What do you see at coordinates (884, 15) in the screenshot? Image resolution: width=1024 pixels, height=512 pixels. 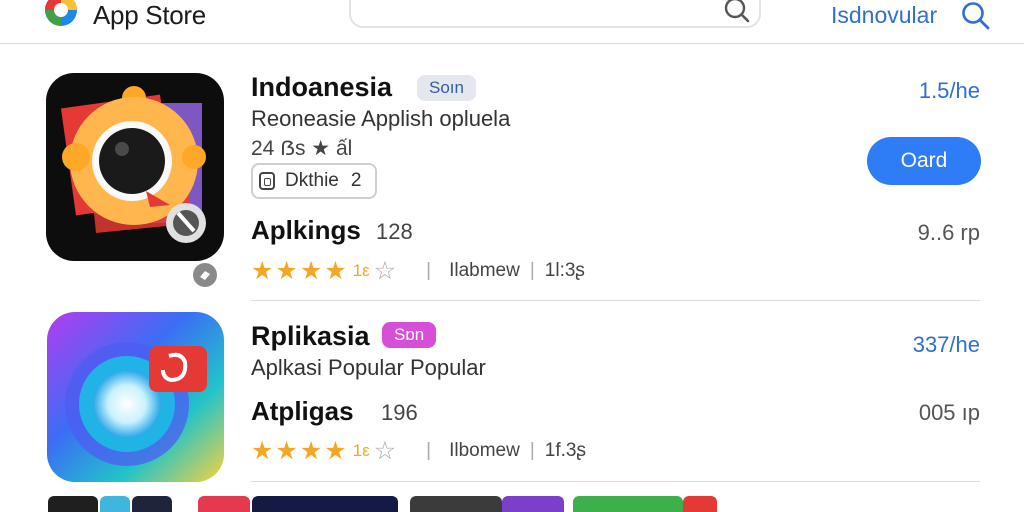 I see `header-link: Isdnovular` at bounding box center [884, 15].